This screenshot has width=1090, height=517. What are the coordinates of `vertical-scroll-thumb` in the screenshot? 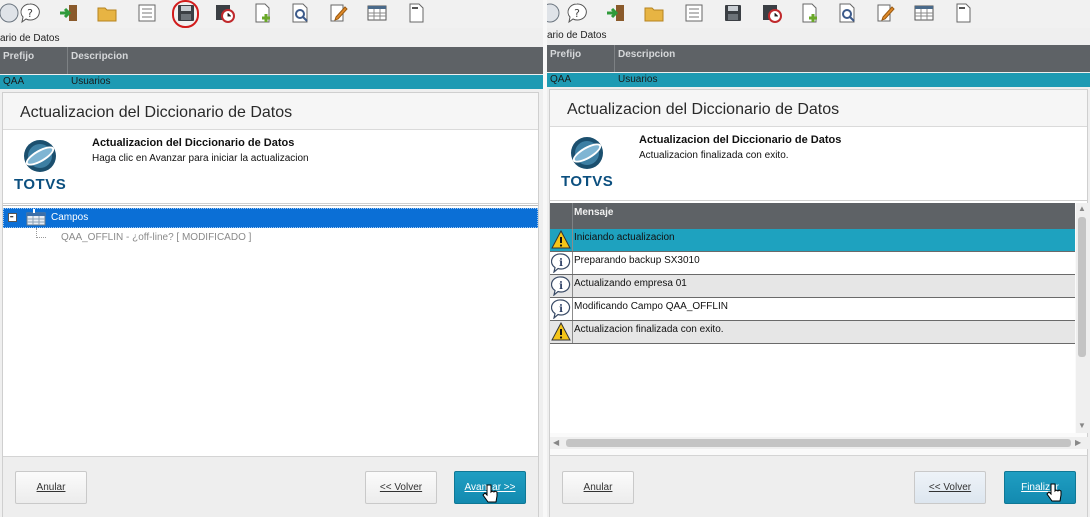 It's located at (1082, 287).